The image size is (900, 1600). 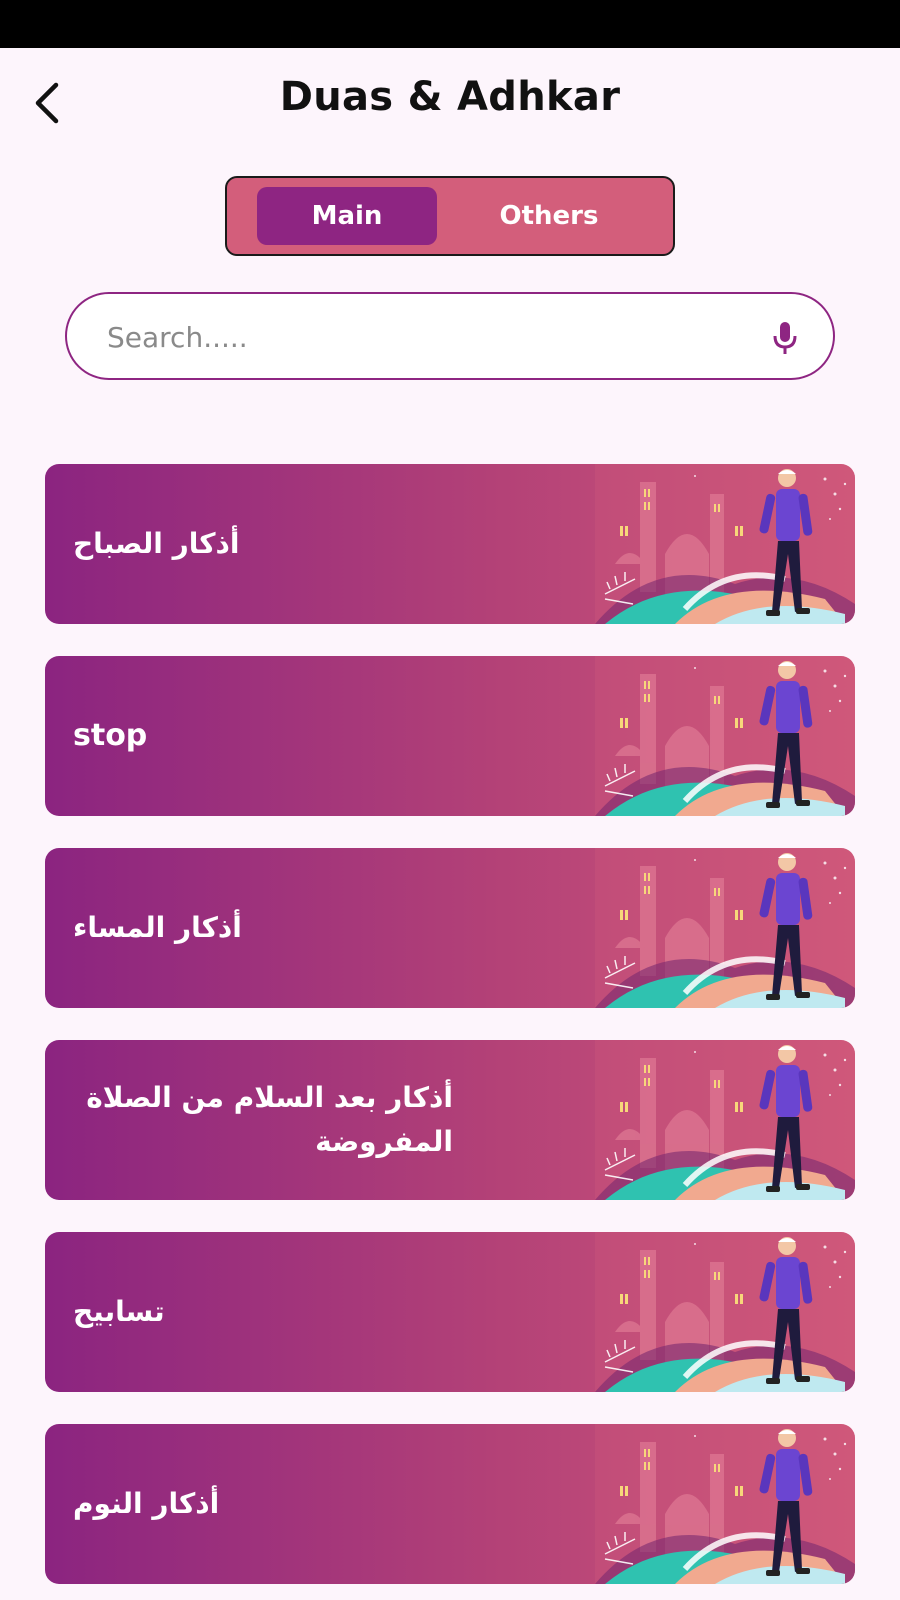 What do you see at coordinates (110, 735) in the screenshot?
I see `list-item-label: stop` at bounding box center [110, 735].